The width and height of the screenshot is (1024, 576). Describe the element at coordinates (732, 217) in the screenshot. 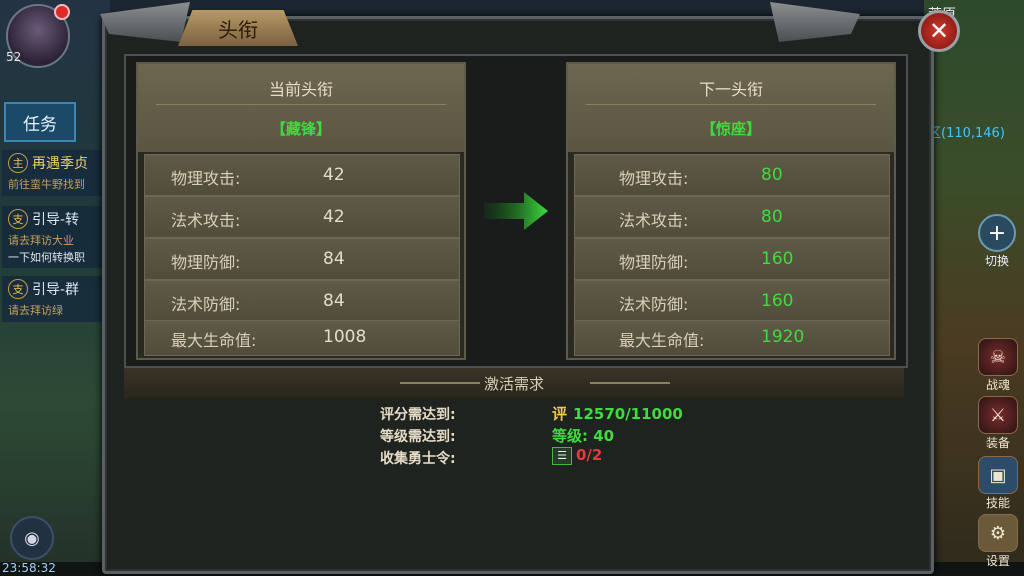

I see `stat-row: 法术攻击: 80` at that location.